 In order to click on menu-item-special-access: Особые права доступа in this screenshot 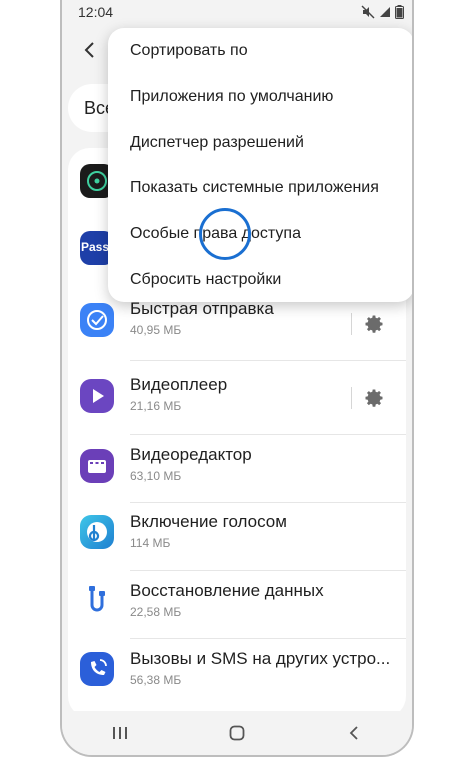, I will do `click(215, 234)`.